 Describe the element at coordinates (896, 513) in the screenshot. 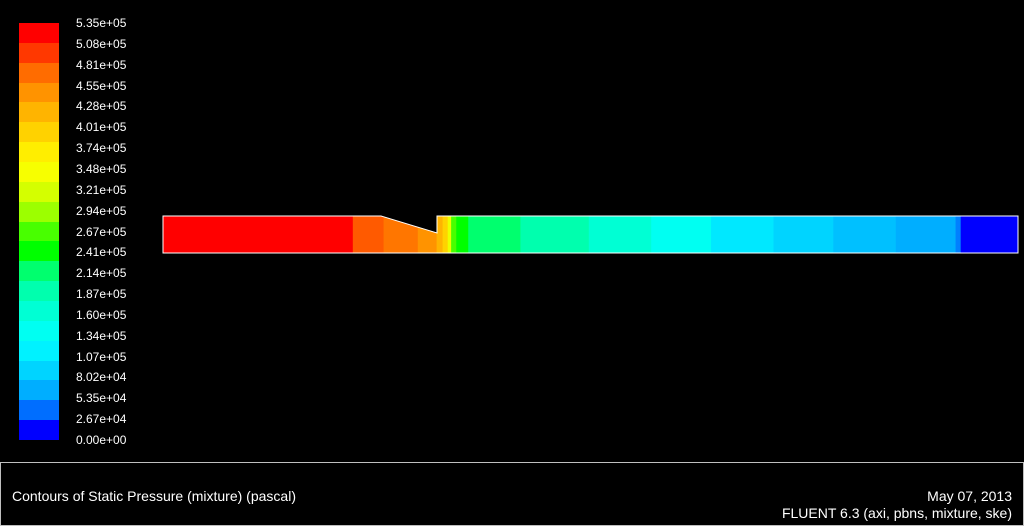

I see `solver-info: FLUENT 6.3 (axi, pbns, mixture, ske)` at that location.